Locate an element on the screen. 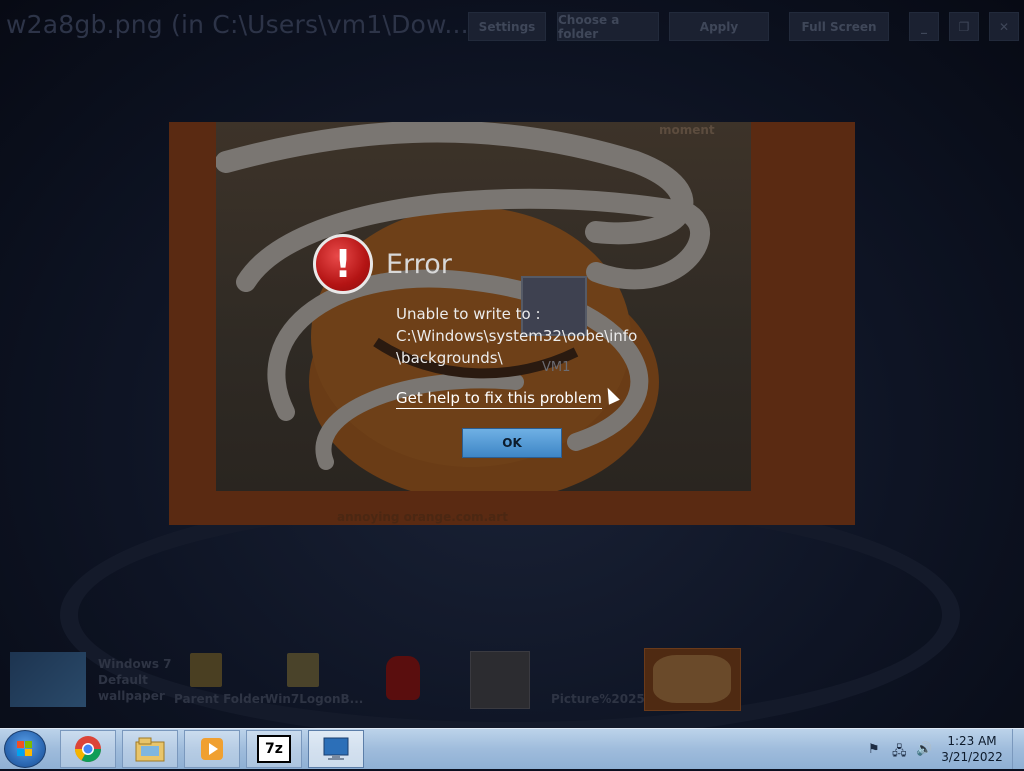 The width and height of the screenshot is (1024, 771). taskbar: 7z ⚑ 🖧 🔊 is located at coordinates (512, 748).